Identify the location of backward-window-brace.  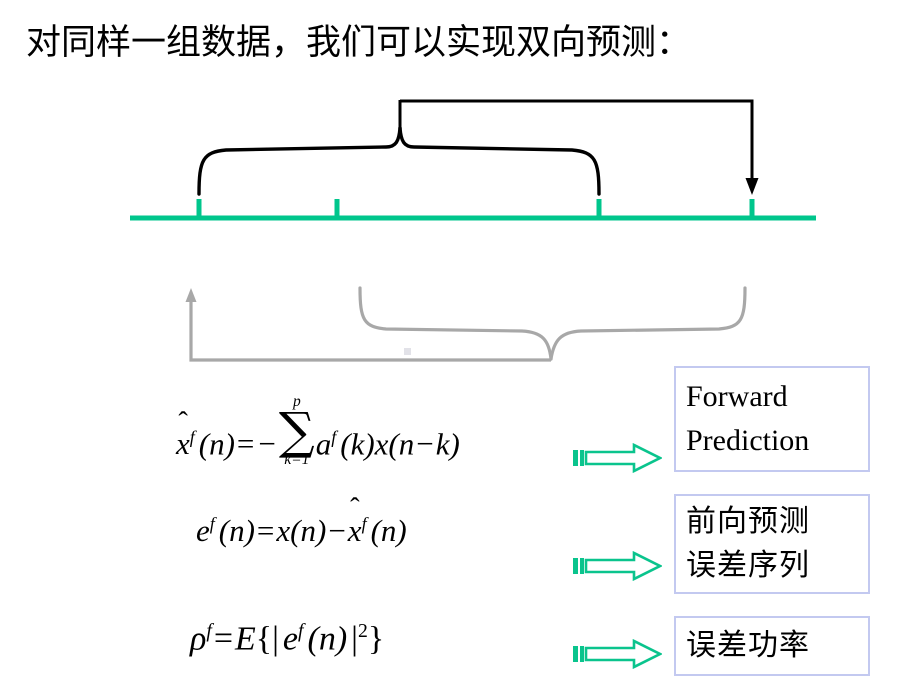
(552, 323).